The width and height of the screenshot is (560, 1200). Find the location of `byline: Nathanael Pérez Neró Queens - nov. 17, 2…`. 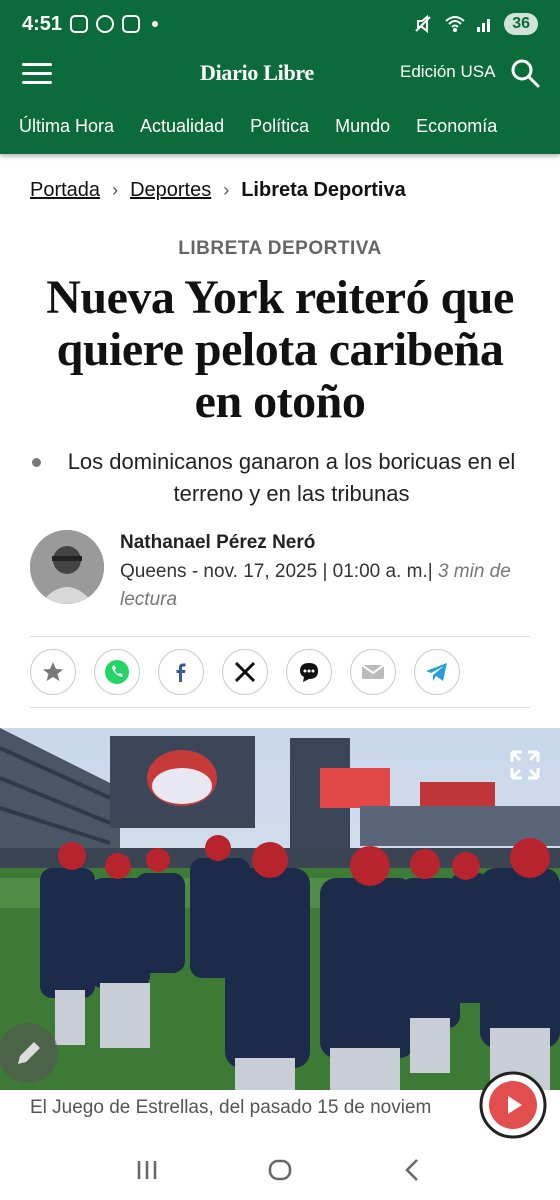

byline: Nathanael Pérez Neró Queens - nov. 17, 2… is located at coordinates (280, 572).